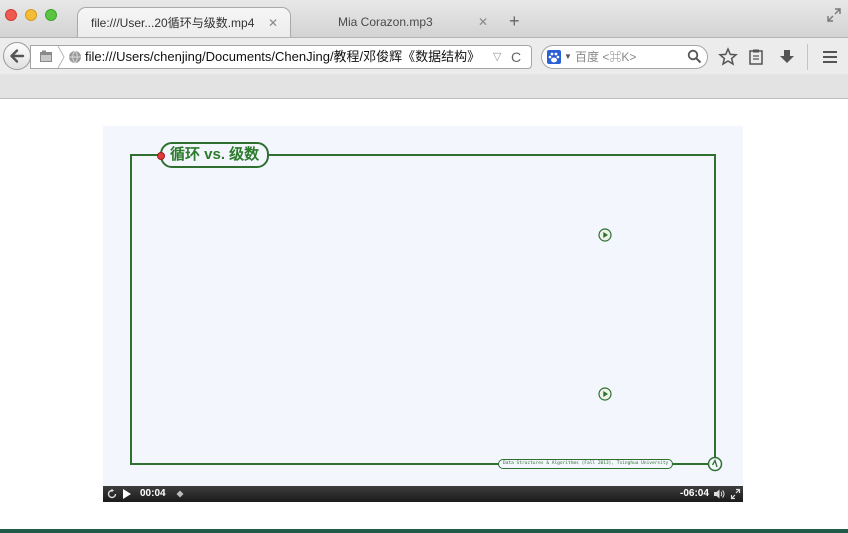 The height and width of the screenshot is (533, 848). I want to click on engine-dropdown-icon: ▼, so click(568, 57).